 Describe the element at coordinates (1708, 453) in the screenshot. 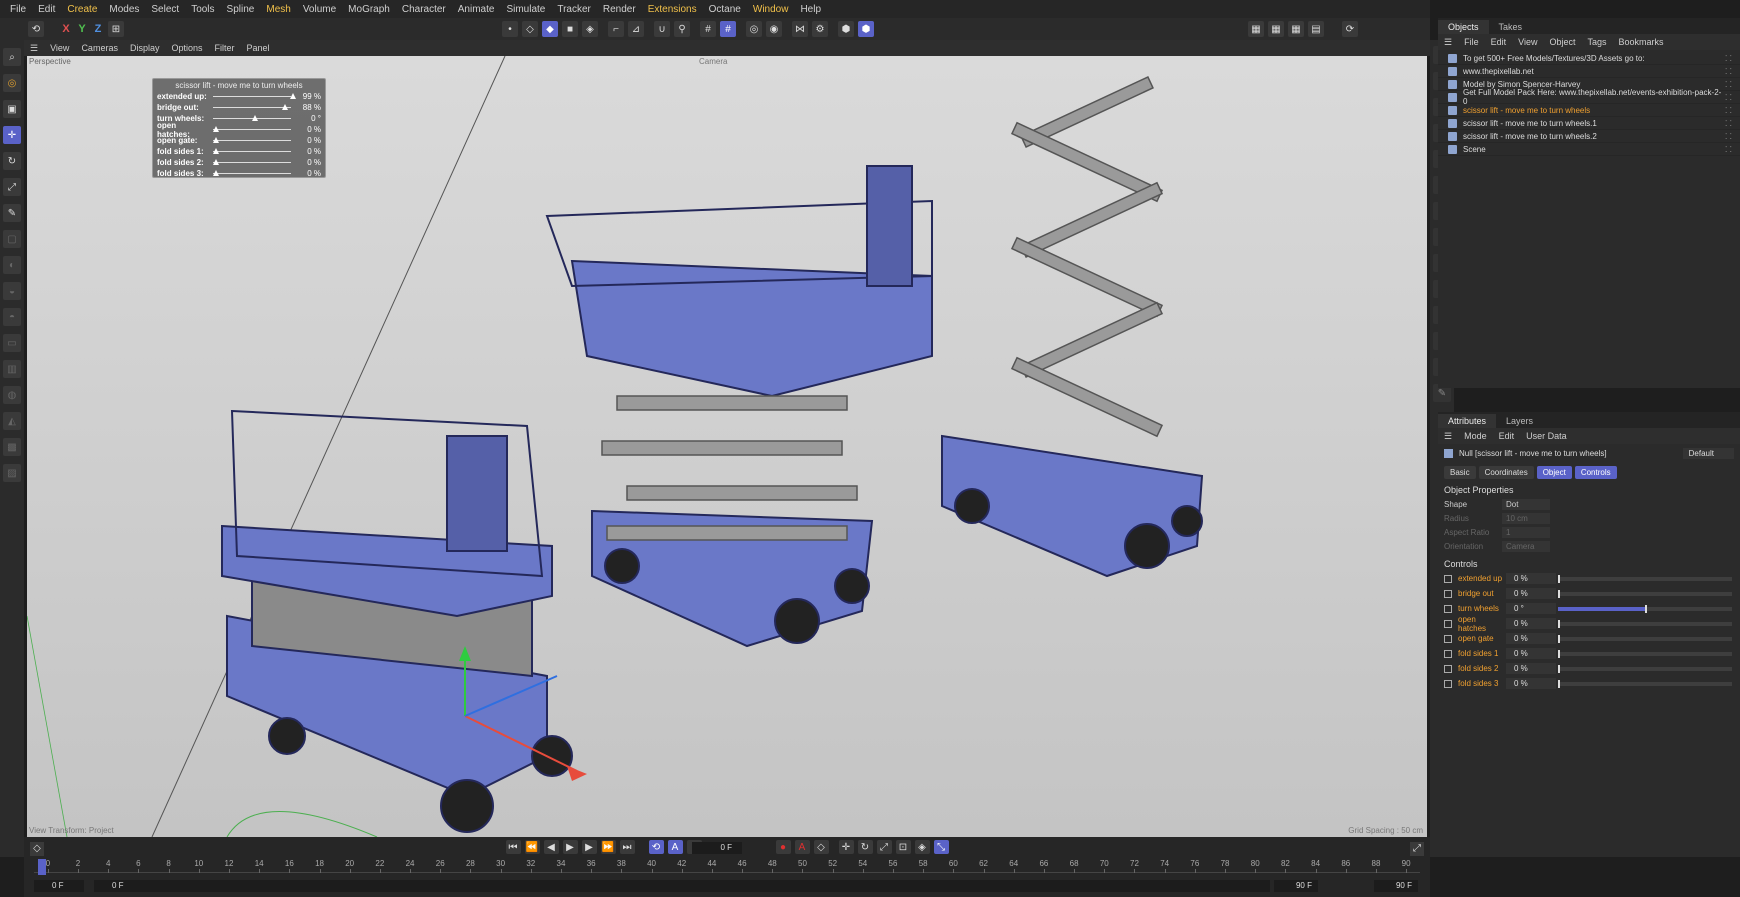

I see `preset-dropdown: Default` at that location.